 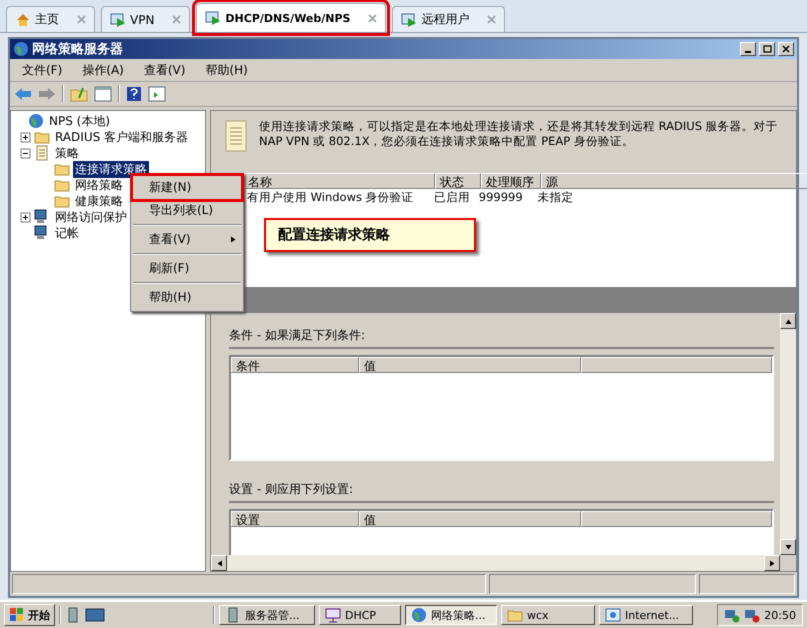 I want to click on browser-tab: VPN, so click(x=145, y=19).